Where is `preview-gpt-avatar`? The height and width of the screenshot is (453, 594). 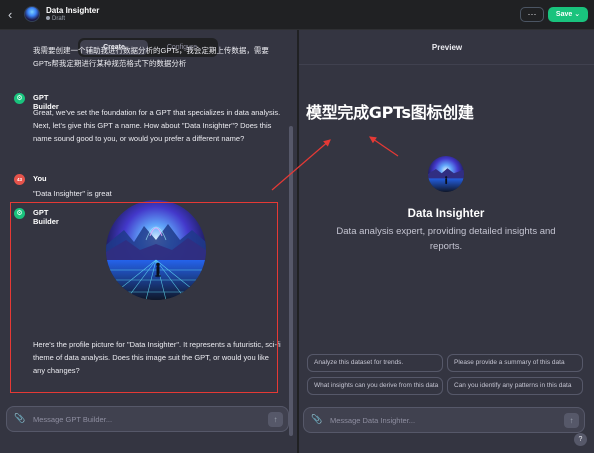 preview-gpt-avatar is located at coordinates (446, 174).